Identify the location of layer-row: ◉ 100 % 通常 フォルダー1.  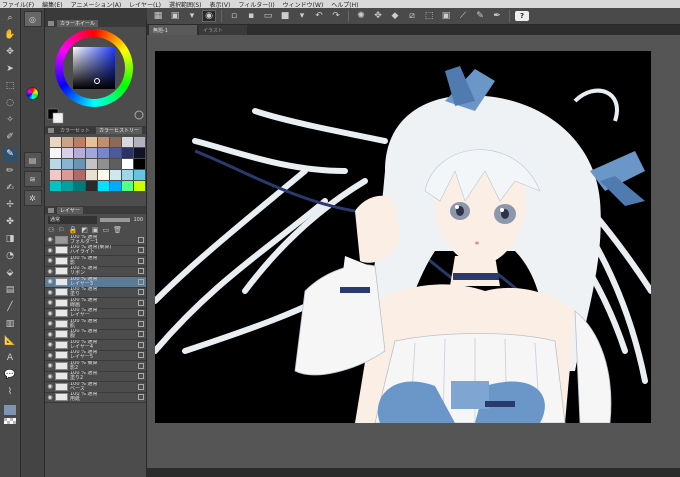
(95, 240).